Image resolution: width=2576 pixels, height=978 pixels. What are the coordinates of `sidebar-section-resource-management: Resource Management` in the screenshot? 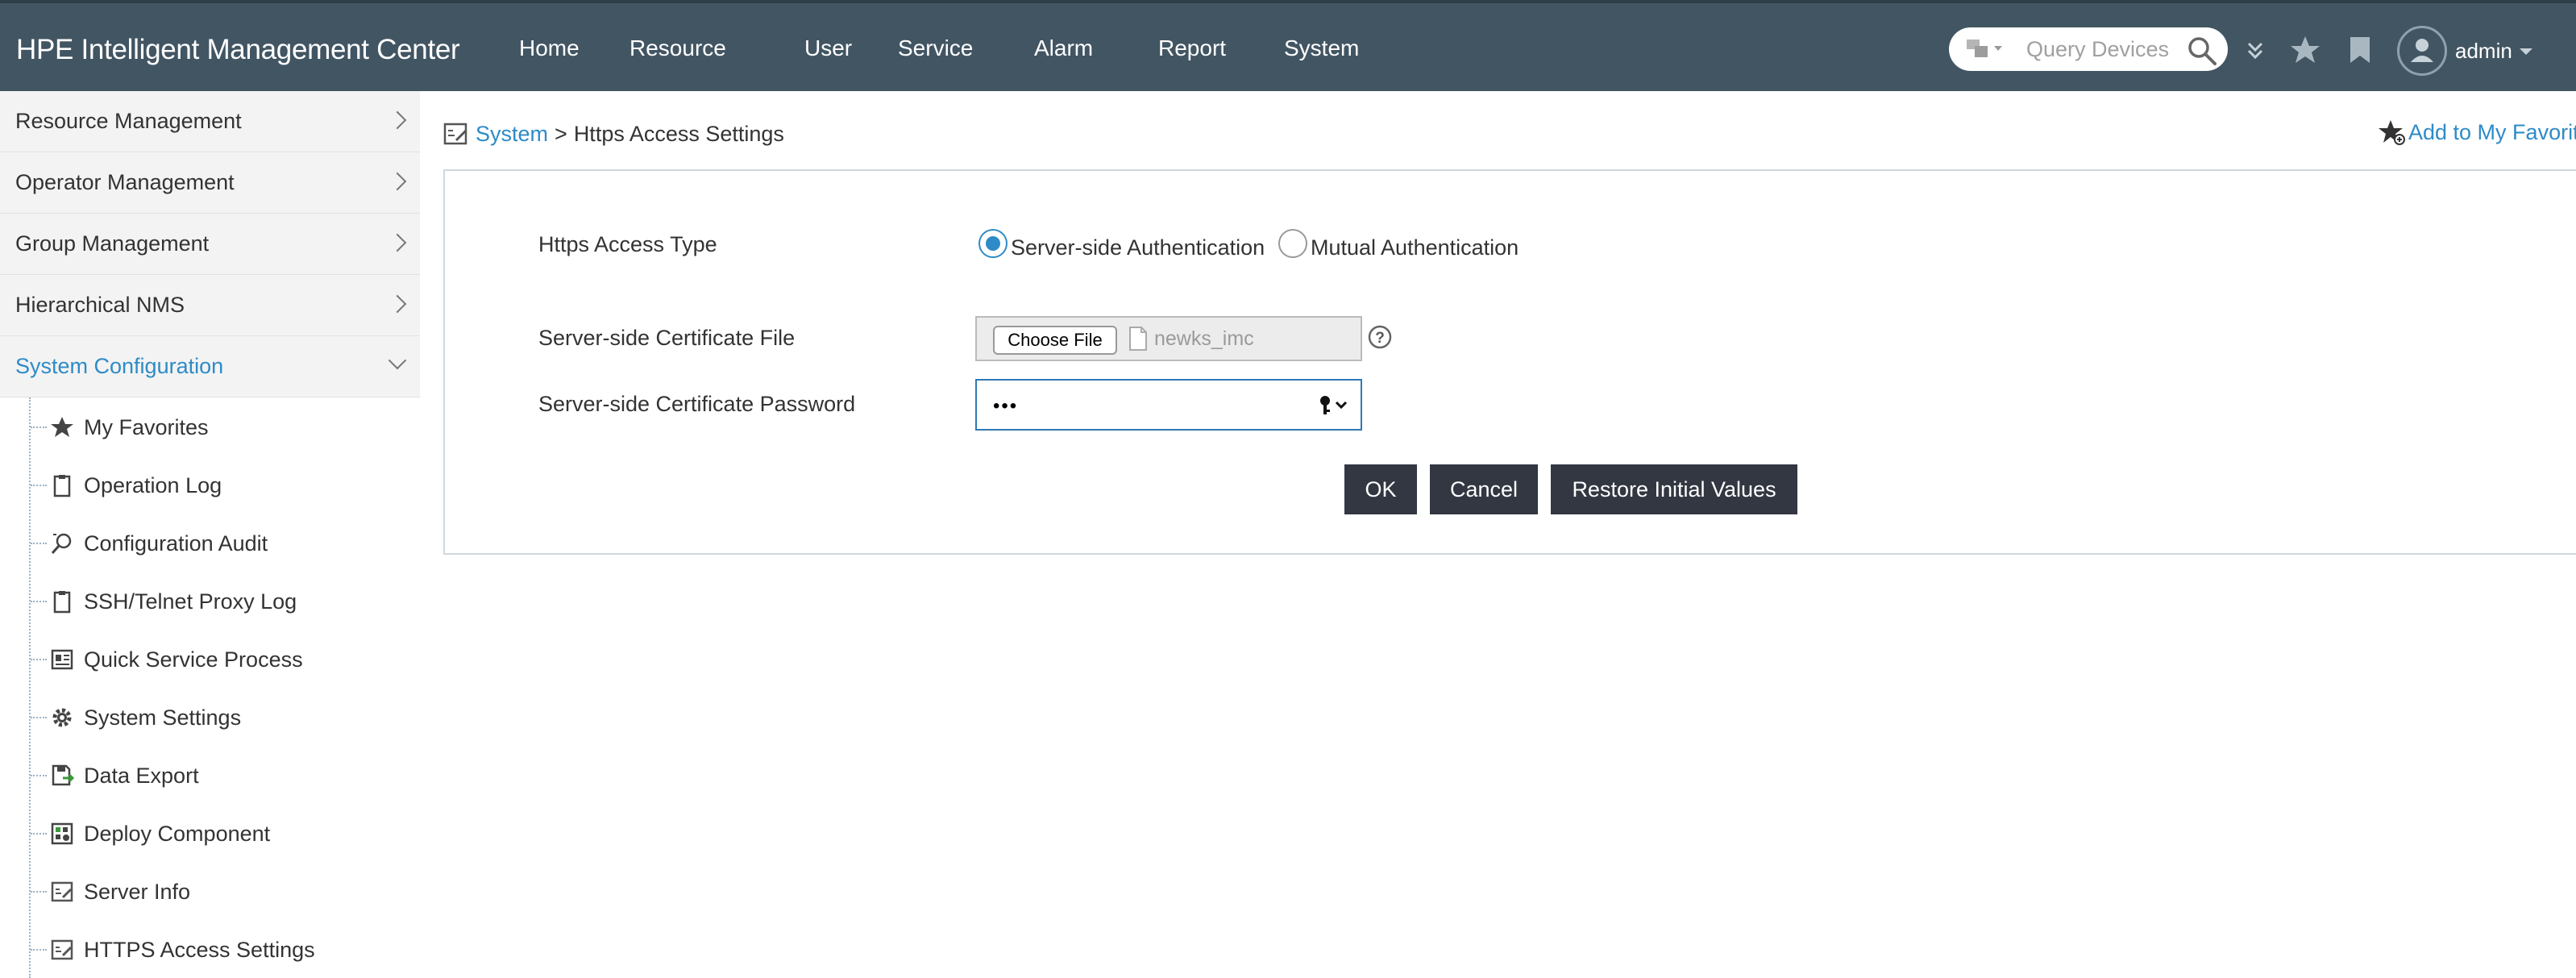 It's located at (210, 121).